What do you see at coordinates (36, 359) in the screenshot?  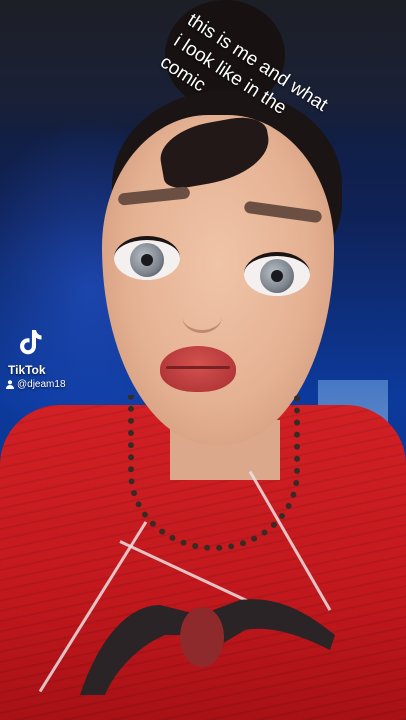 I see `tiktok-watermark: TikTok @djeam18` at bounding box center [36, 359].